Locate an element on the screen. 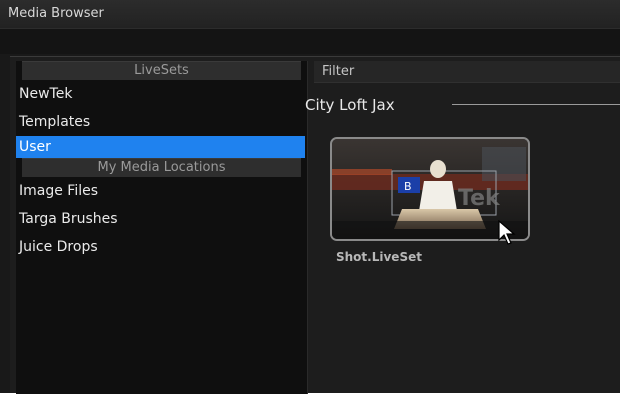 This screenshot has width=620, height=394. thumb-logo-text: Tek is located at coordinates (479, 198).